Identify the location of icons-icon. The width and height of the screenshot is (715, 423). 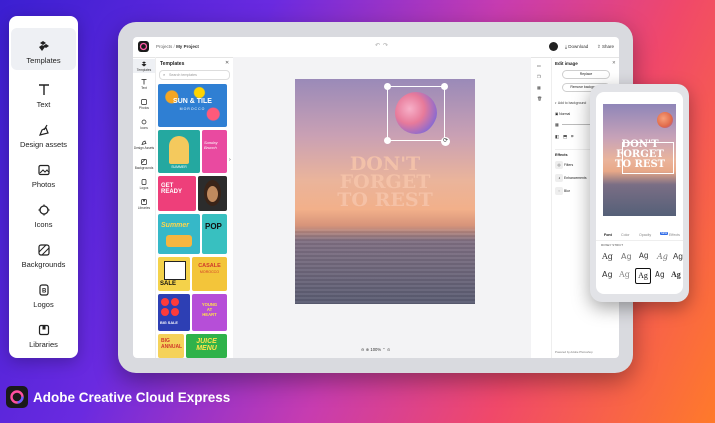
(144, 122).